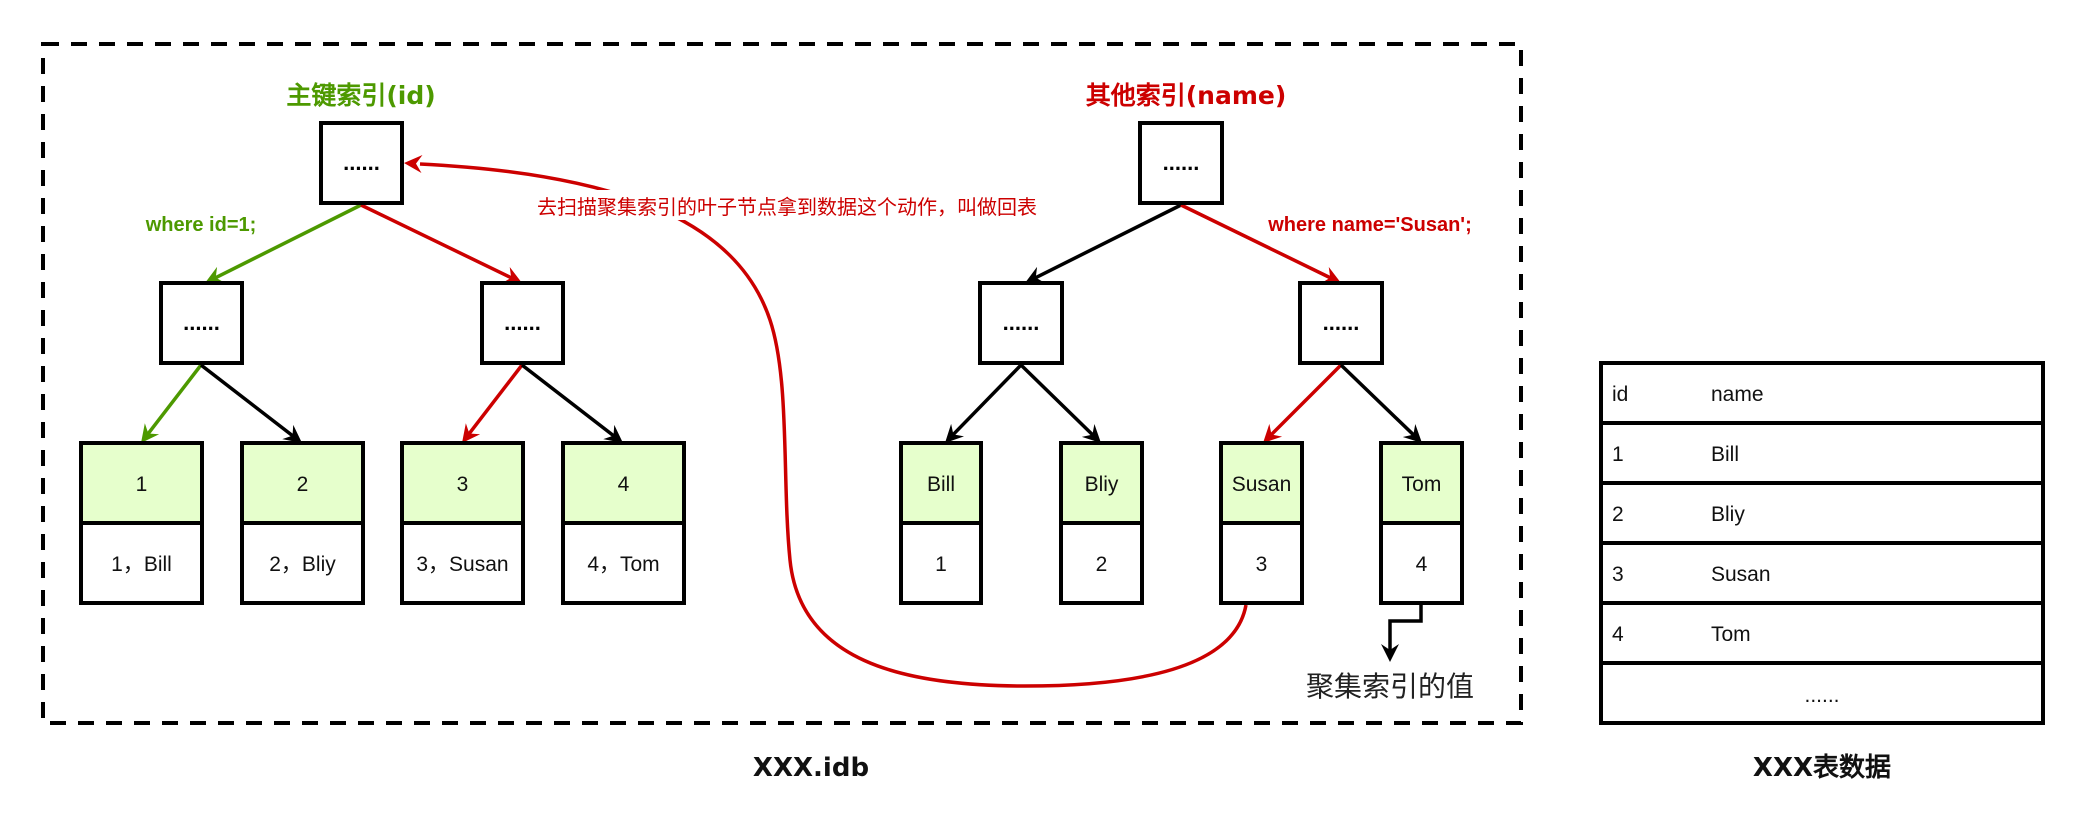  Describe the element at coordinates (1378, 400) in the screenshot. I see `edge-secondary-right-to-tom` at that location.